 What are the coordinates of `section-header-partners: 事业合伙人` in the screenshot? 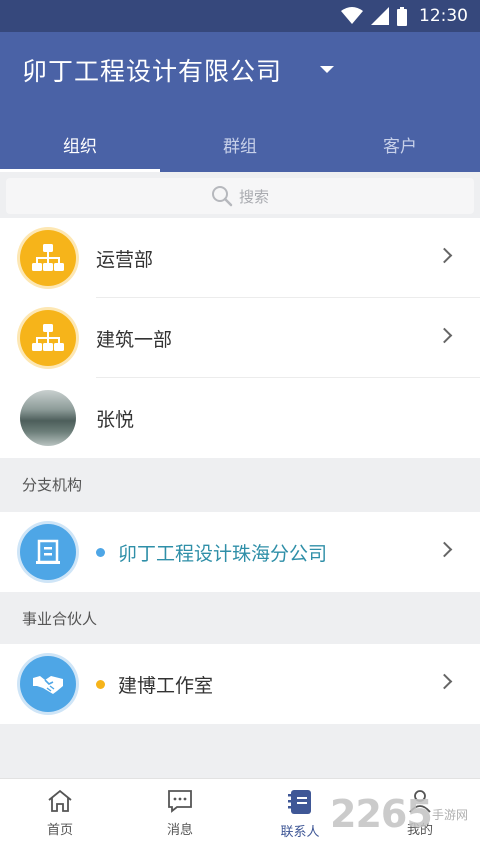 It's located at (240, 618).